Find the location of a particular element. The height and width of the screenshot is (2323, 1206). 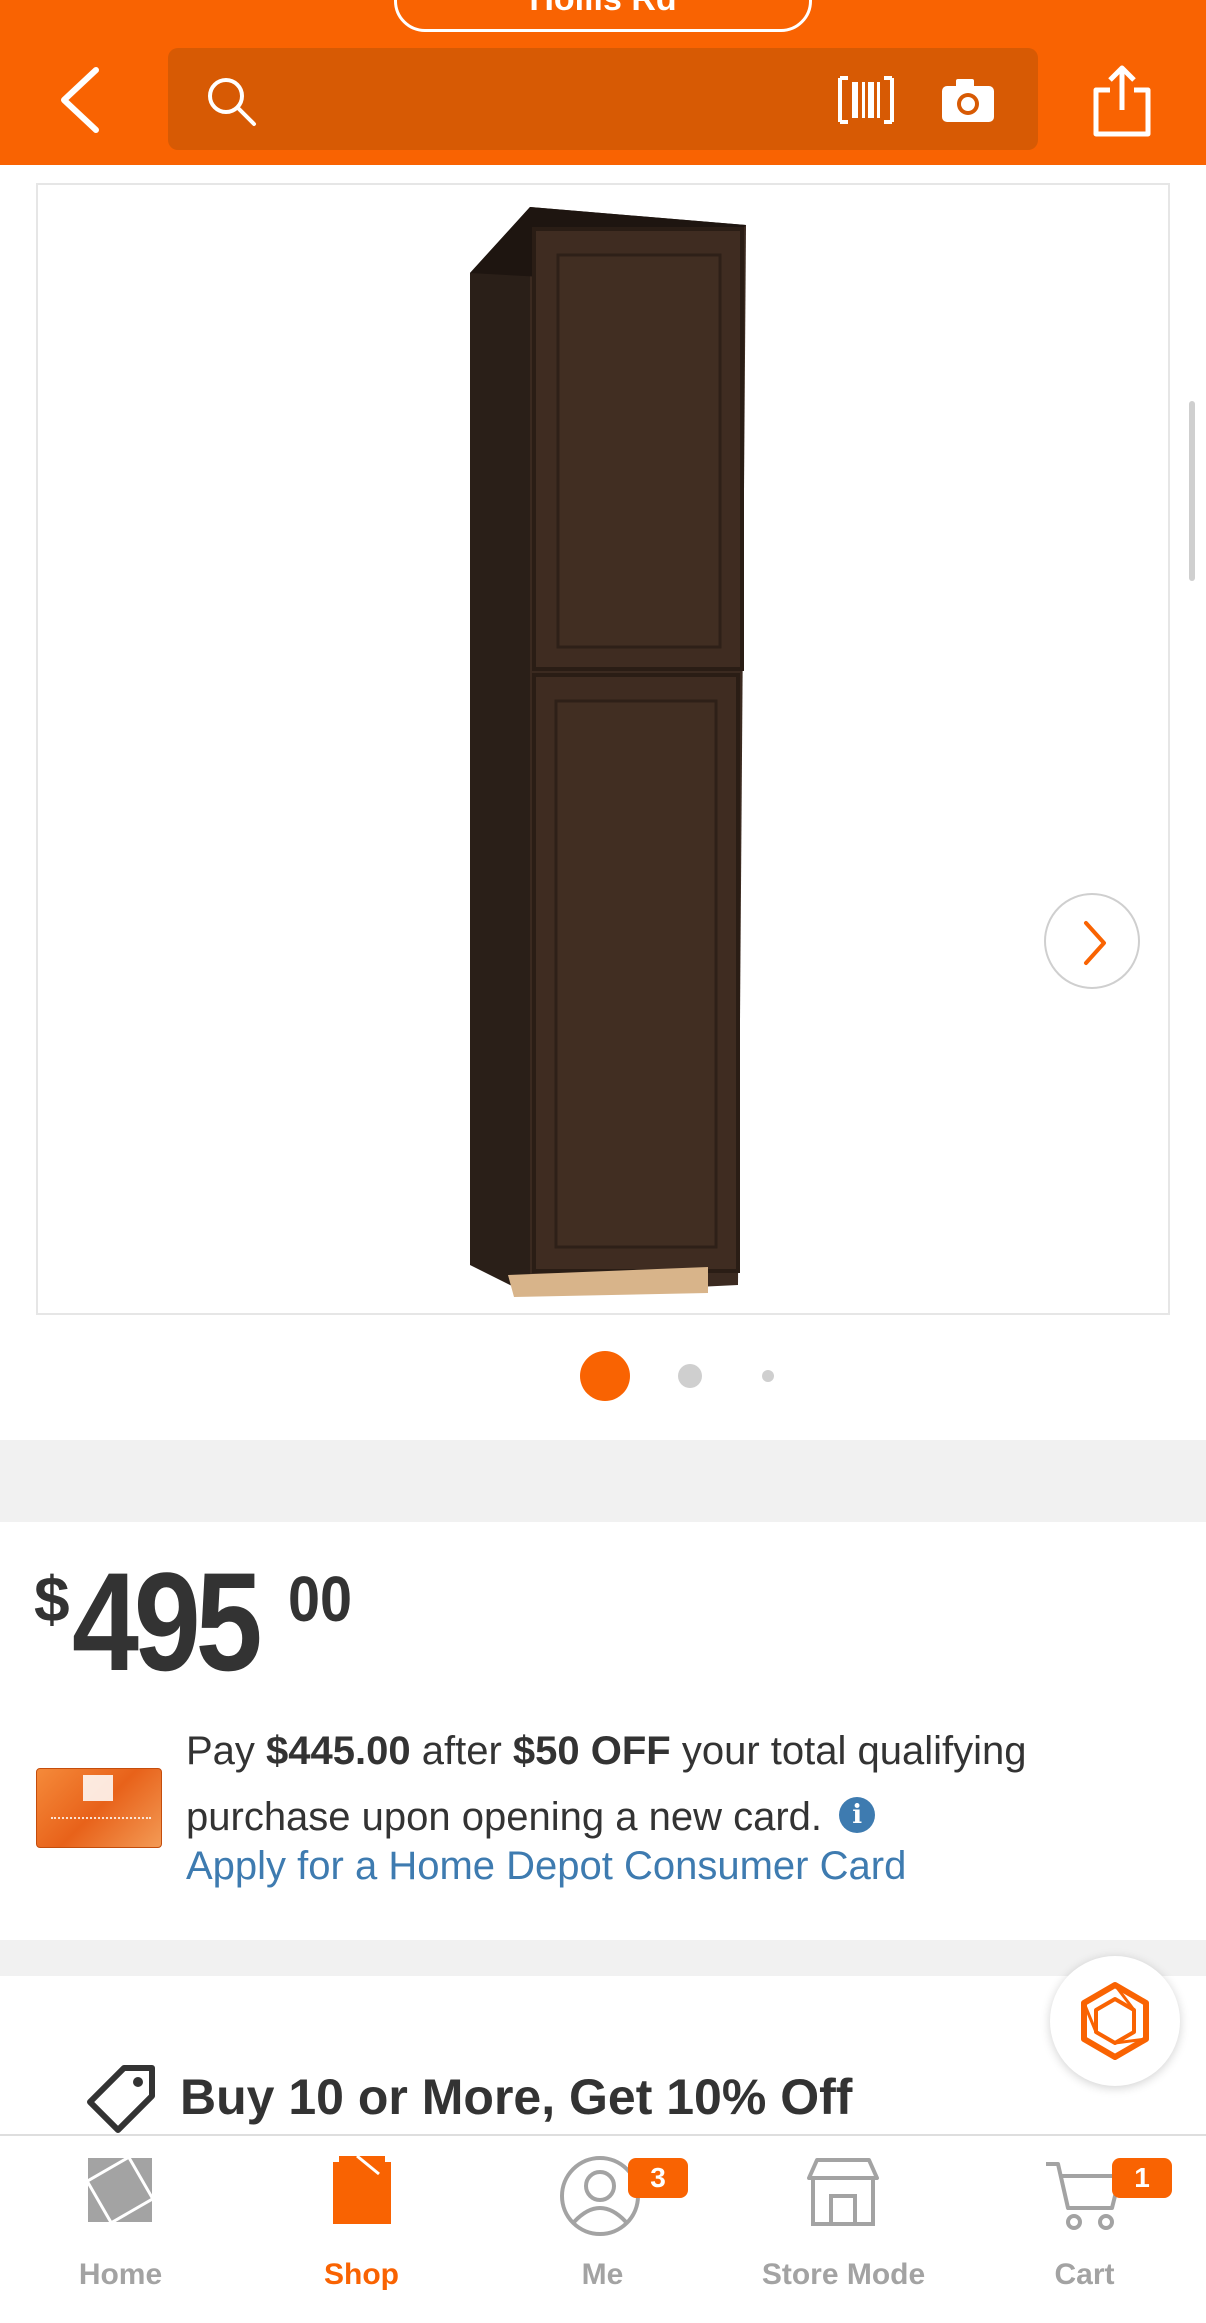

me-notification-badge: 3 is located at coordinates (658, 2178).